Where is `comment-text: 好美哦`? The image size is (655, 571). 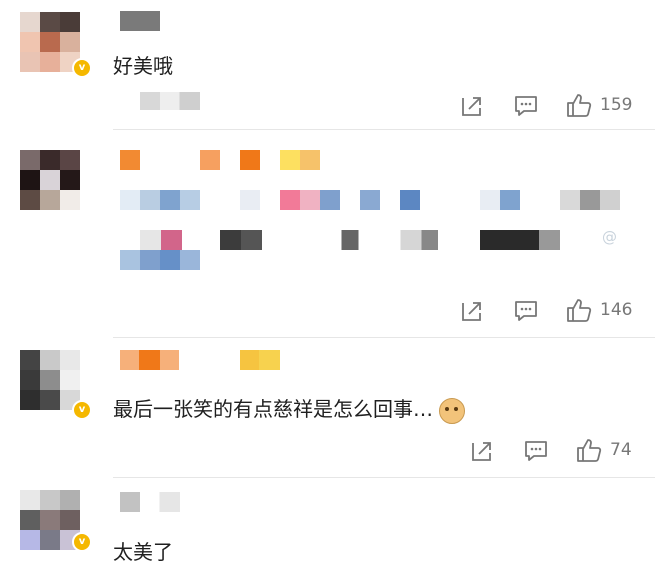
comment-text: 好美哦 is located at coordinates (143, 66).